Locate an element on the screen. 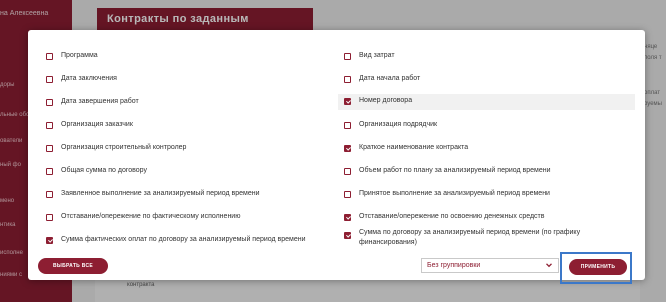 This screenshot has width=666, height=302. grouping-select: Без группировки is located at coordinates (490, 265).